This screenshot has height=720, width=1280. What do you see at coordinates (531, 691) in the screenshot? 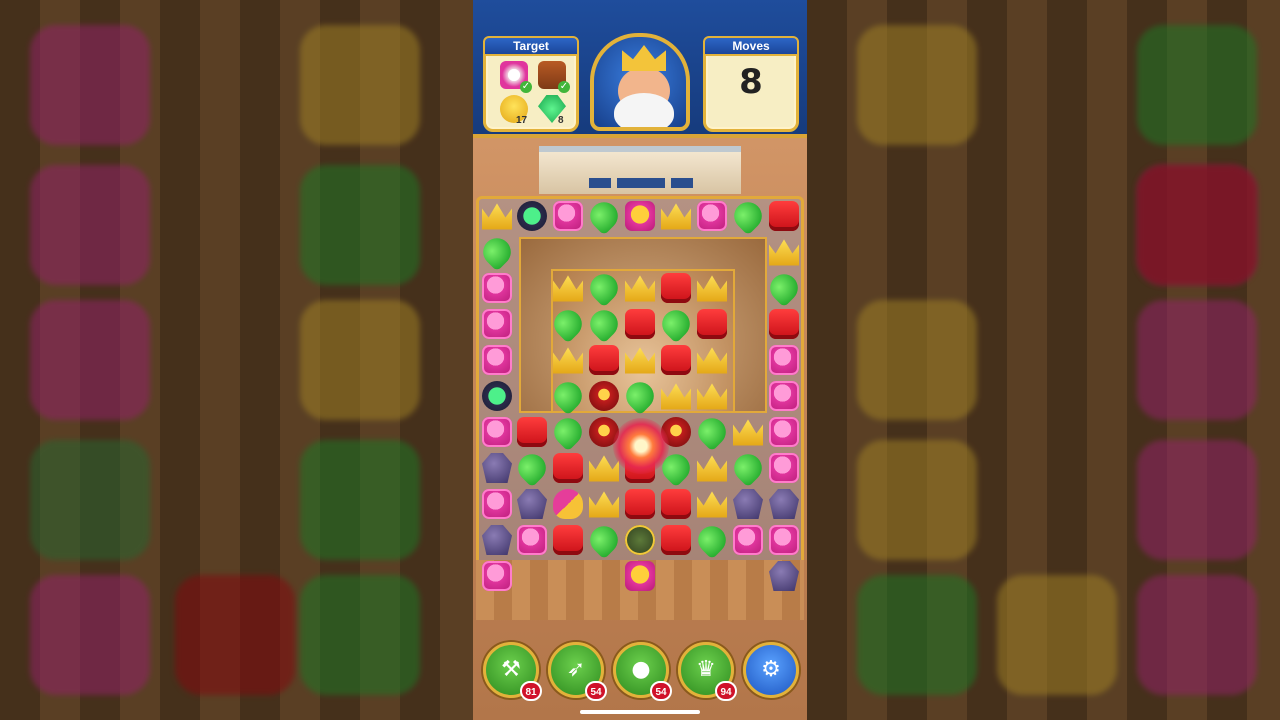
I see `booster-count: 81` at bounding box center [531, 691].